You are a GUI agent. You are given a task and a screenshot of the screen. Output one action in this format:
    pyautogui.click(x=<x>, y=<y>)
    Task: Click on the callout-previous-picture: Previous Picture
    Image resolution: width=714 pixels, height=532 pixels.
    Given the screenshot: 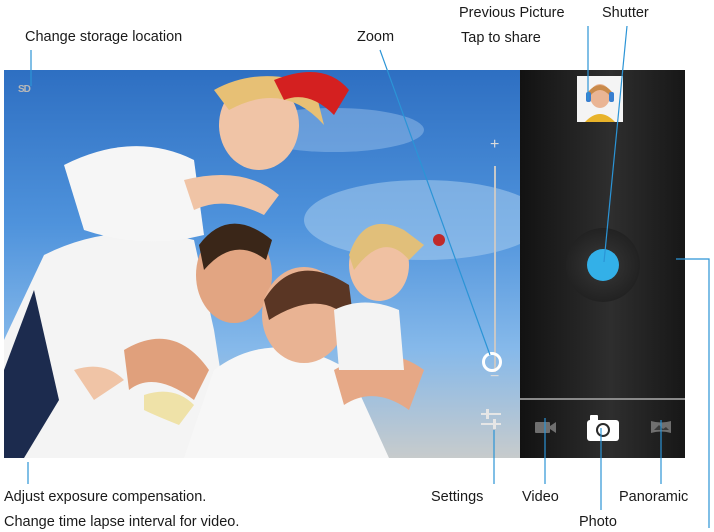 What is the action you would take?
    pyautogui.click(x=512, y=13)
    